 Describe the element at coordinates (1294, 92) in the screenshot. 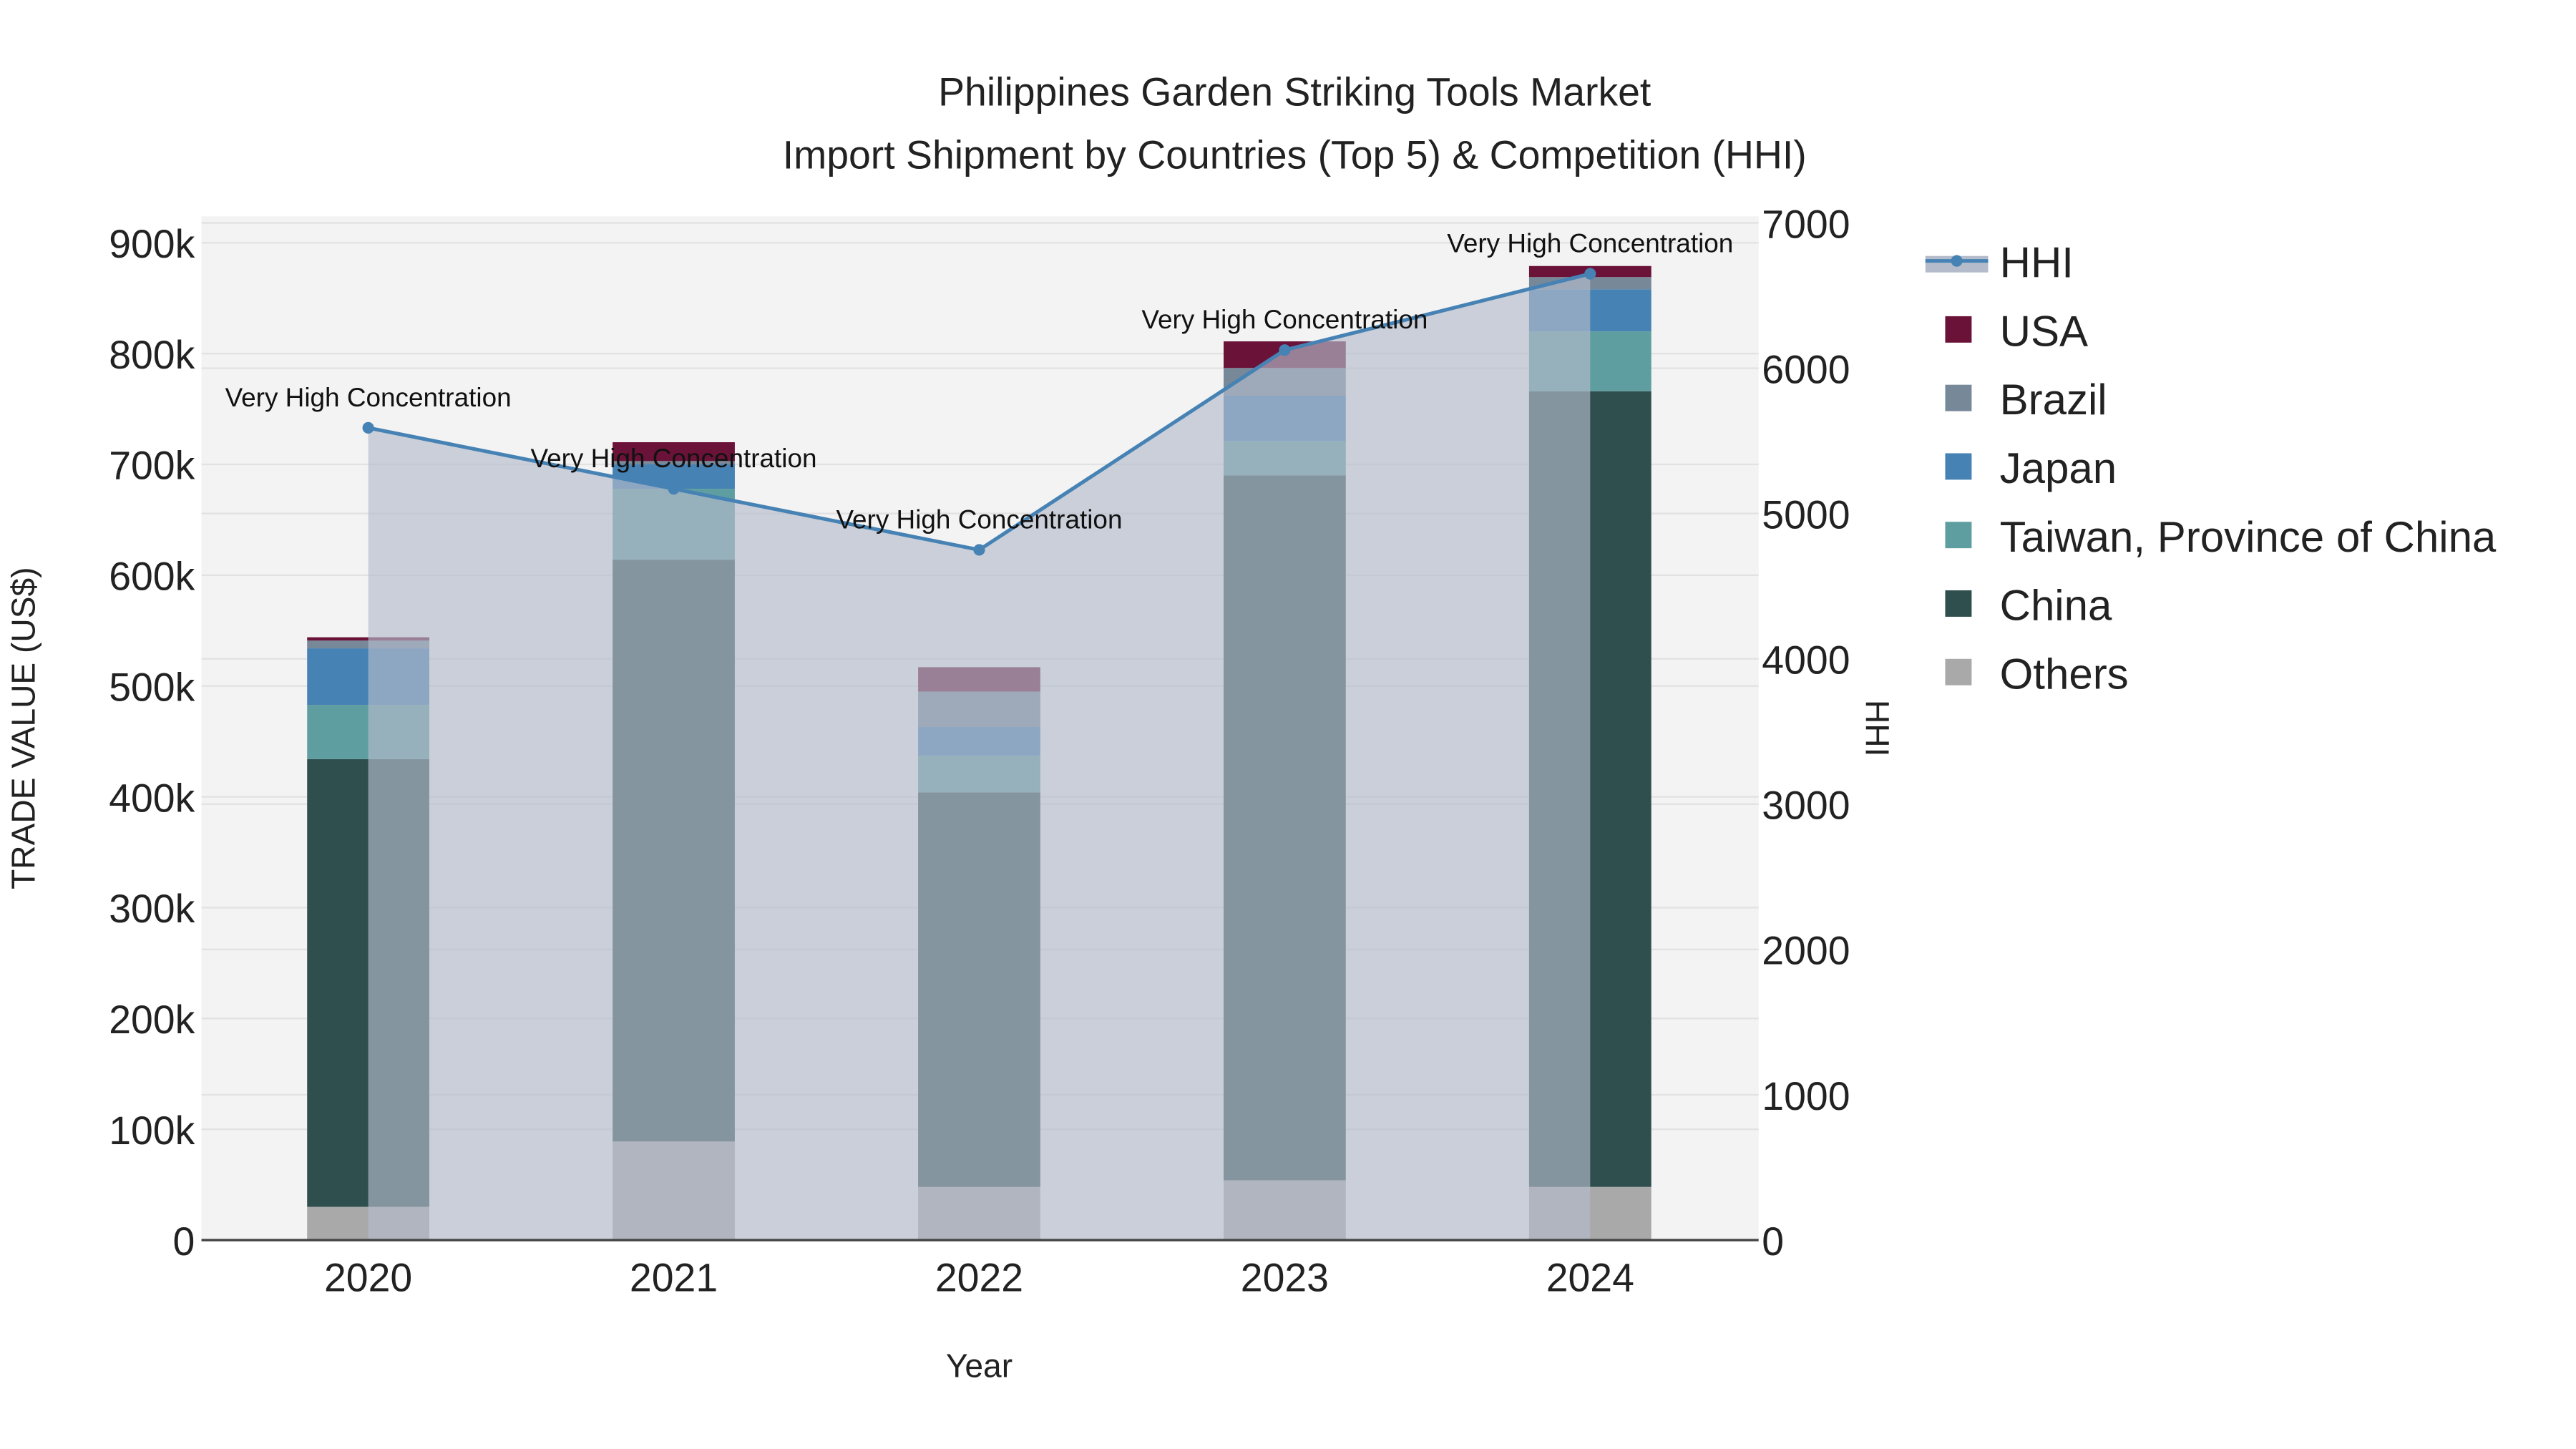

I see `chart-title-line1: Philippines Garden Striking Tools Market` at that location.